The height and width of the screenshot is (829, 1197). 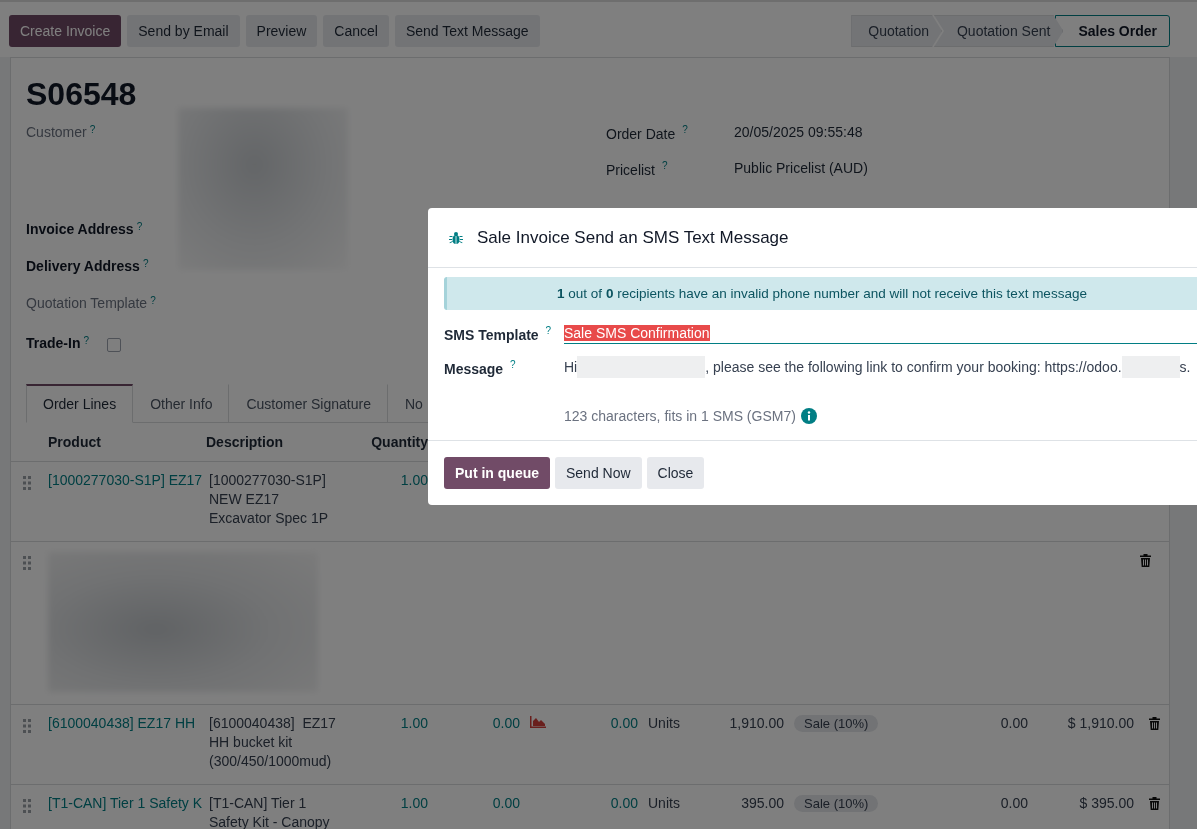 What do you see at coordinates (1112, 31) in the screenshot?
I see `status-step: Sales Order` at bounding box center [1112, 31].